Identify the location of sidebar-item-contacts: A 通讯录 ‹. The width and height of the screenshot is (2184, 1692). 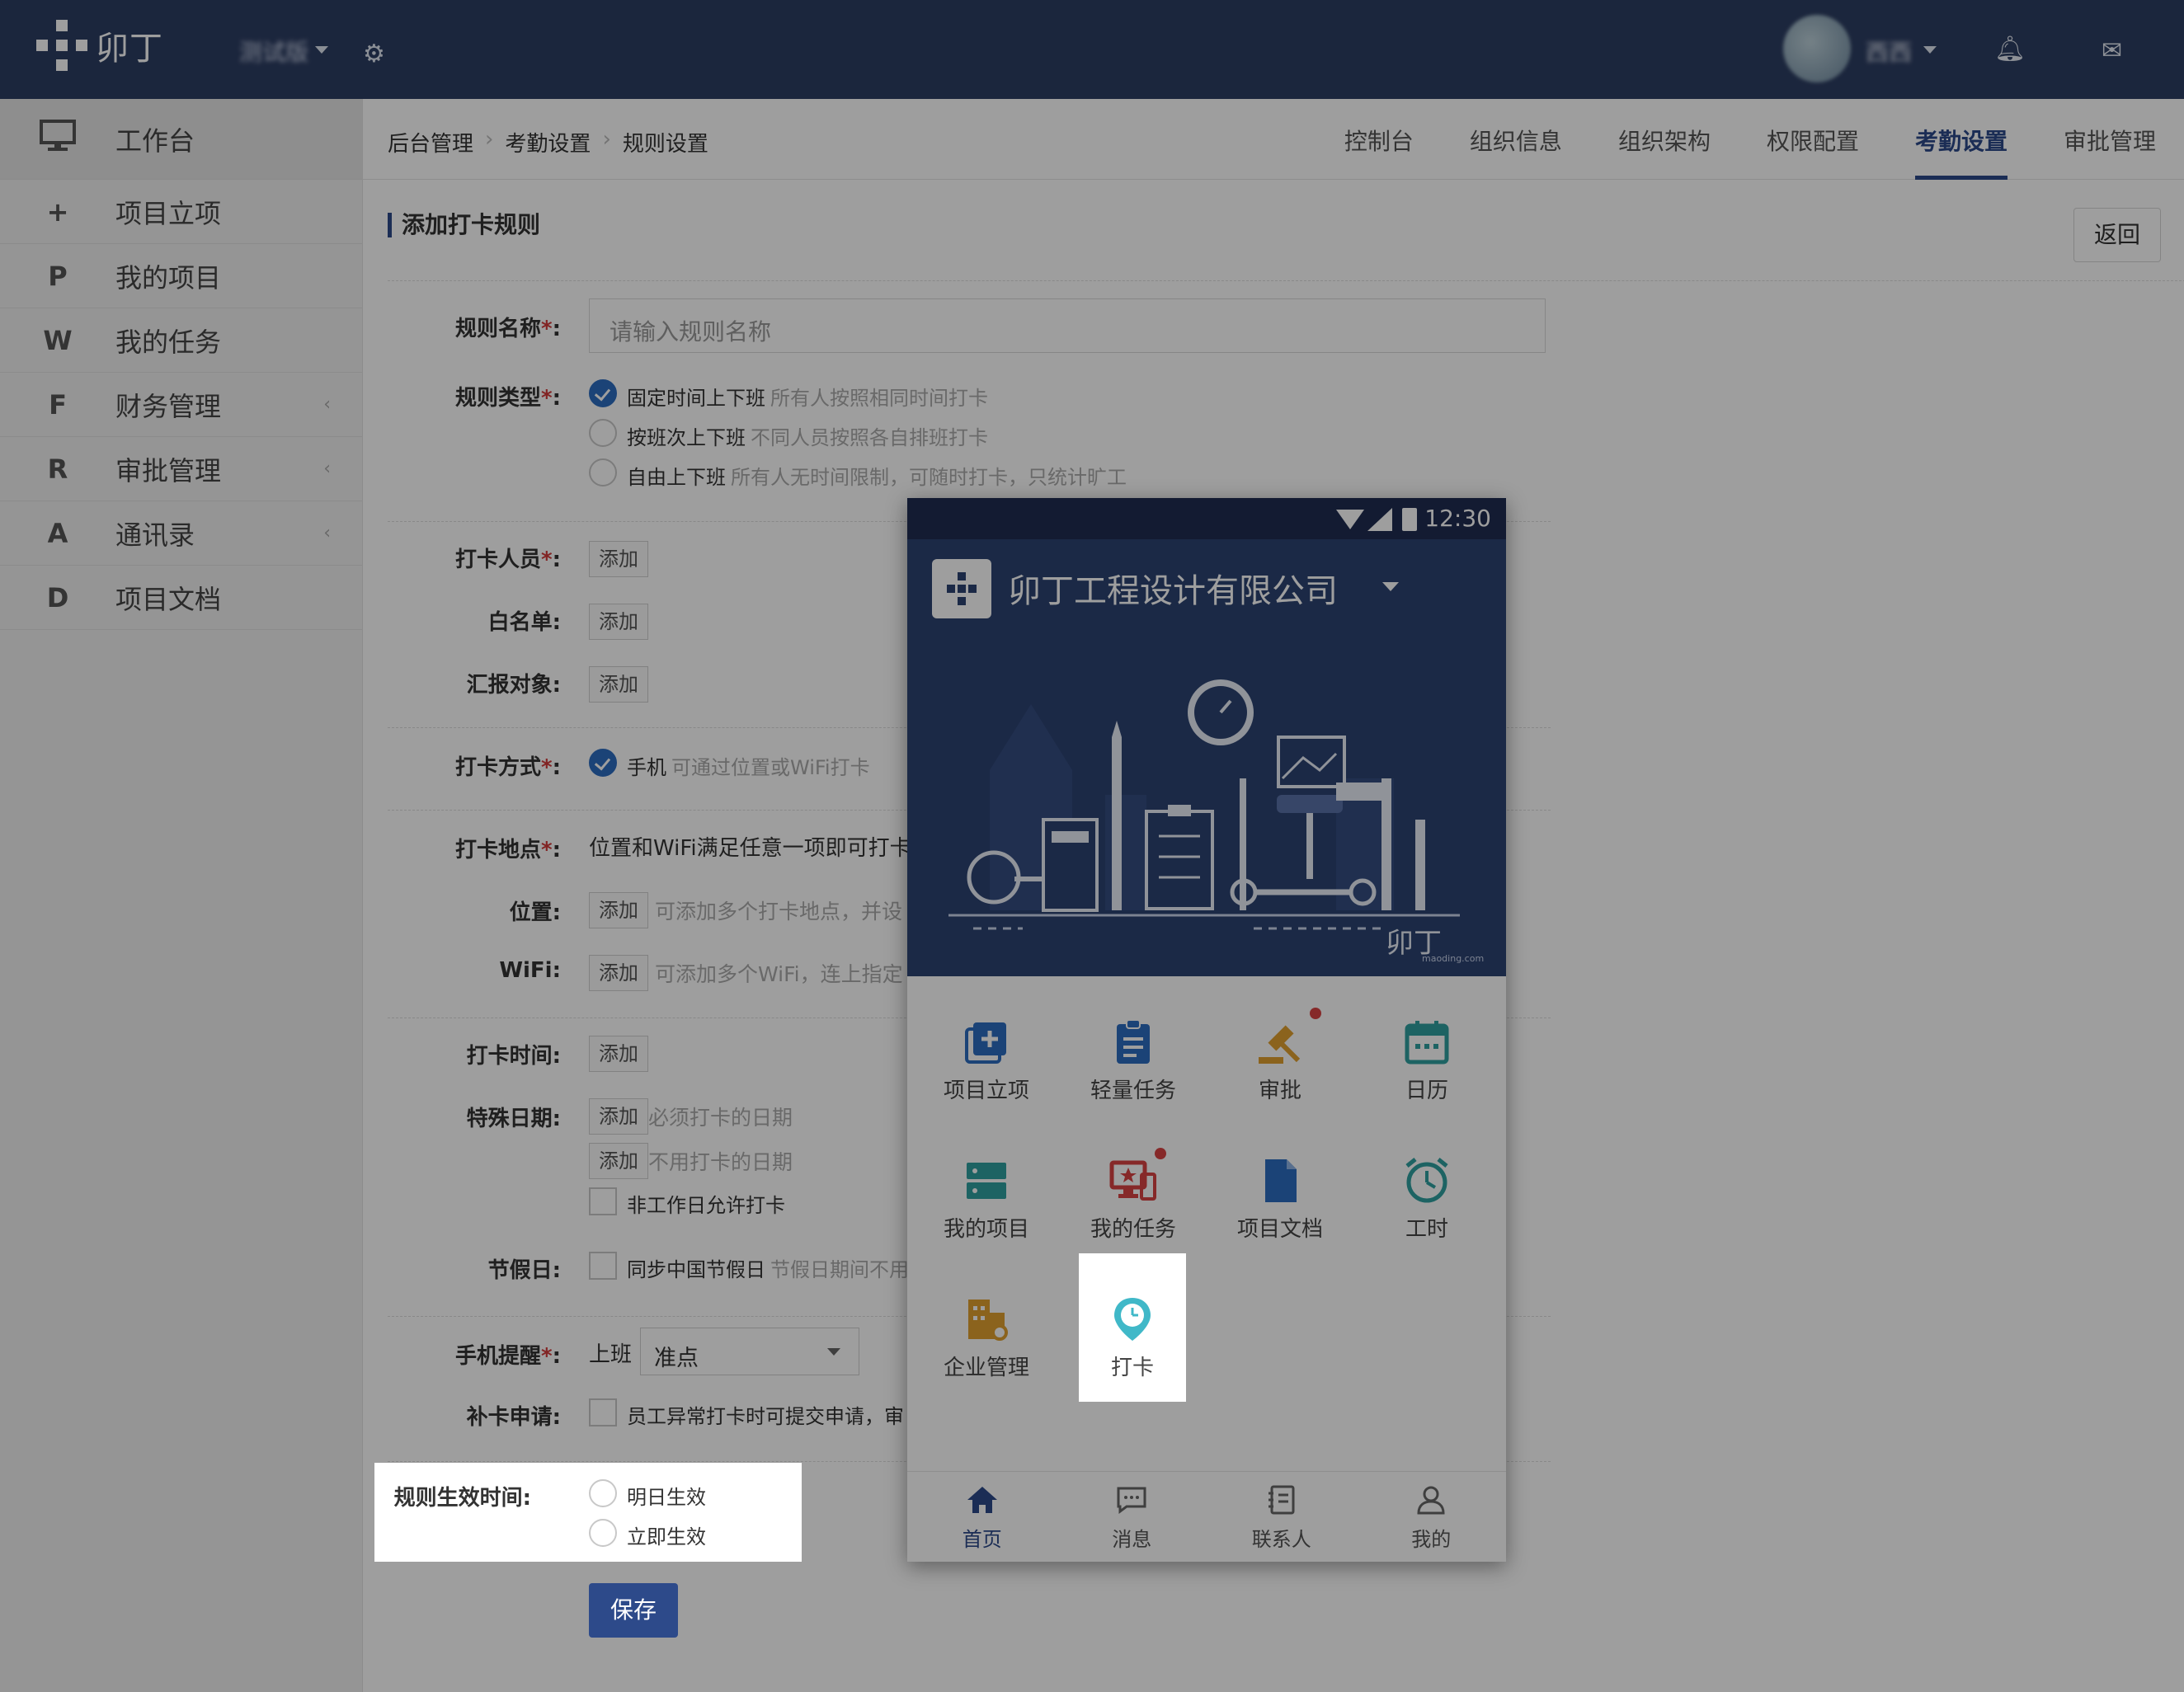
(181, 533).